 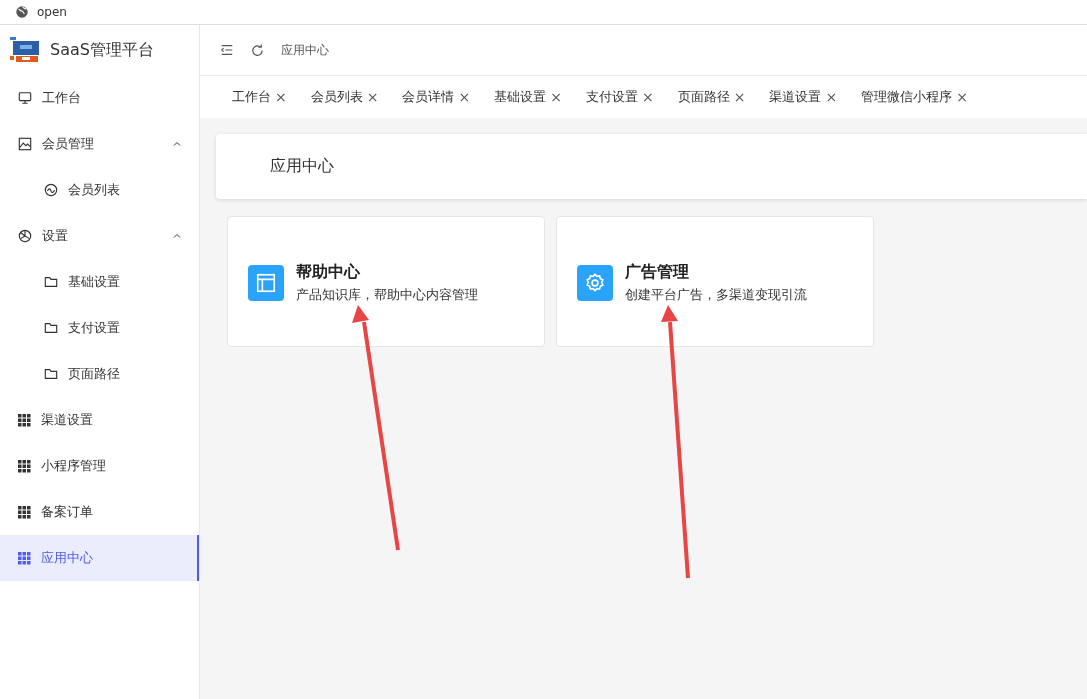 I want to click on sidebar-item: 备案订单, so click(x=99, y=512).